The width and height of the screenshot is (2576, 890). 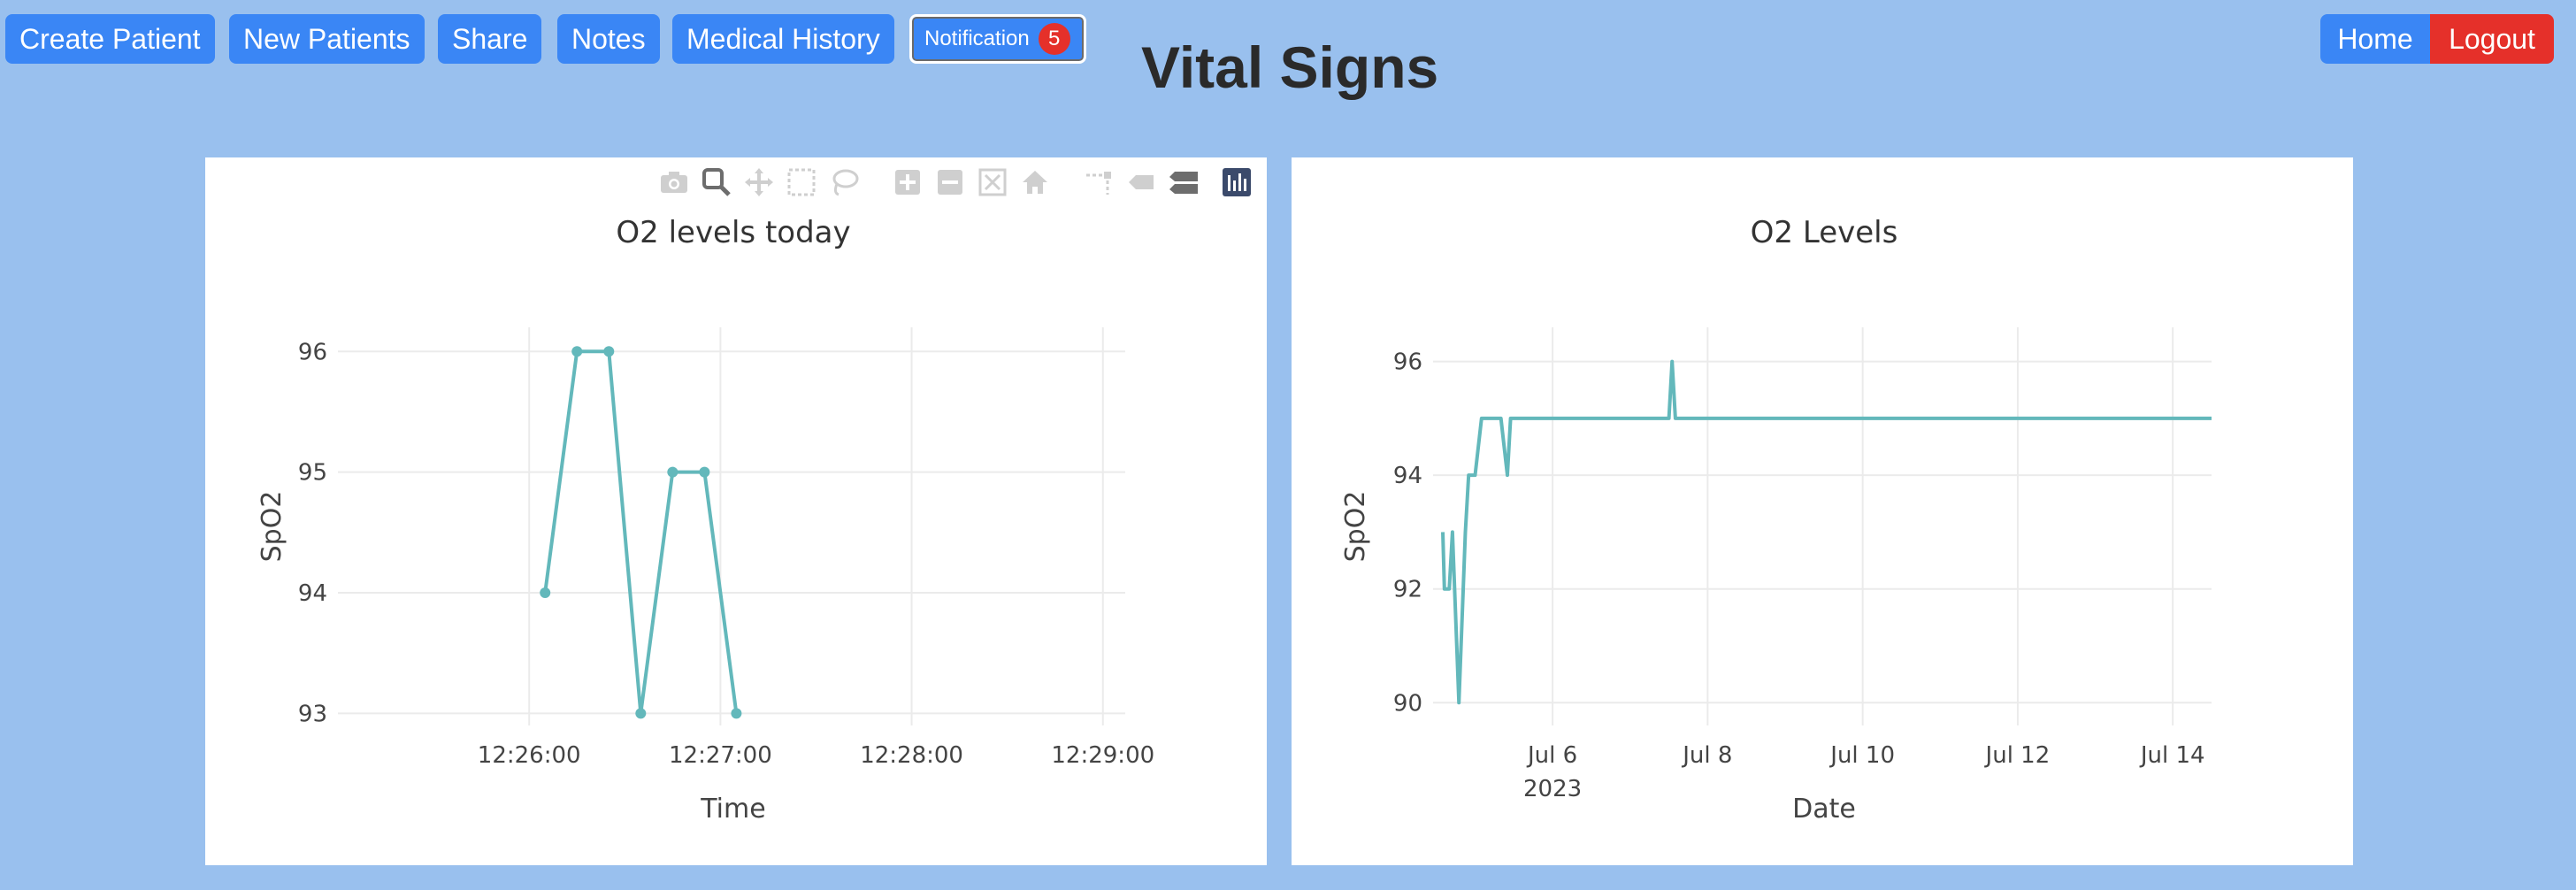 I want to click on notes-button: Notes, so click(x=608, y=39).